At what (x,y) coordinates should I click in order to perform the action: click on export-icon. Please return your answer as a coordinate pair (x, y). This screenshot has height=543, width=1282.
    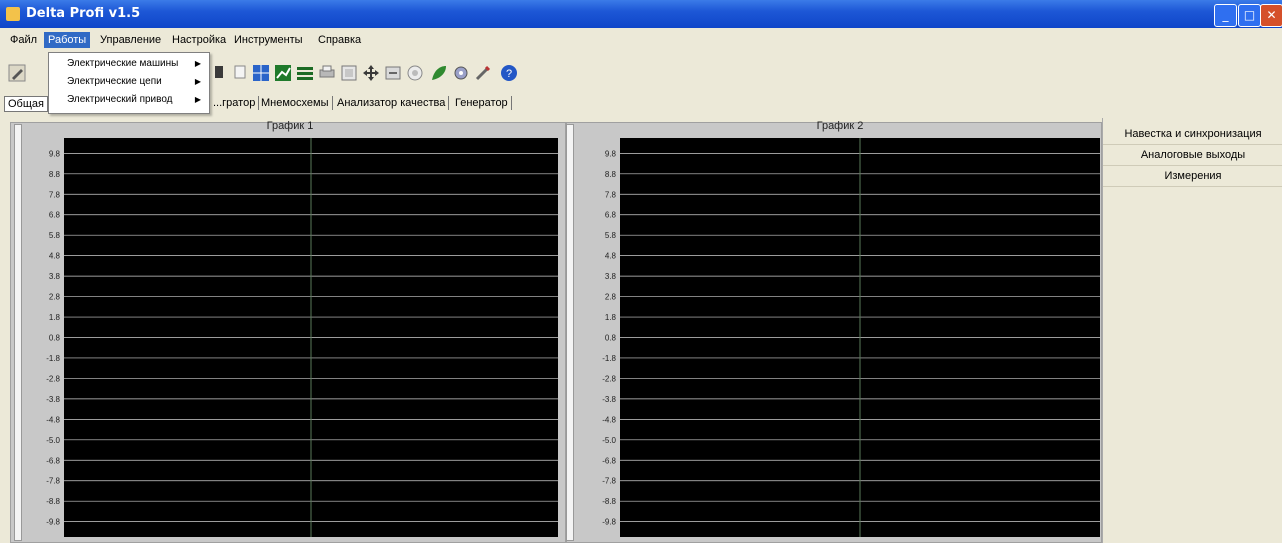
    Looking at the image, I should click on (393, 73).